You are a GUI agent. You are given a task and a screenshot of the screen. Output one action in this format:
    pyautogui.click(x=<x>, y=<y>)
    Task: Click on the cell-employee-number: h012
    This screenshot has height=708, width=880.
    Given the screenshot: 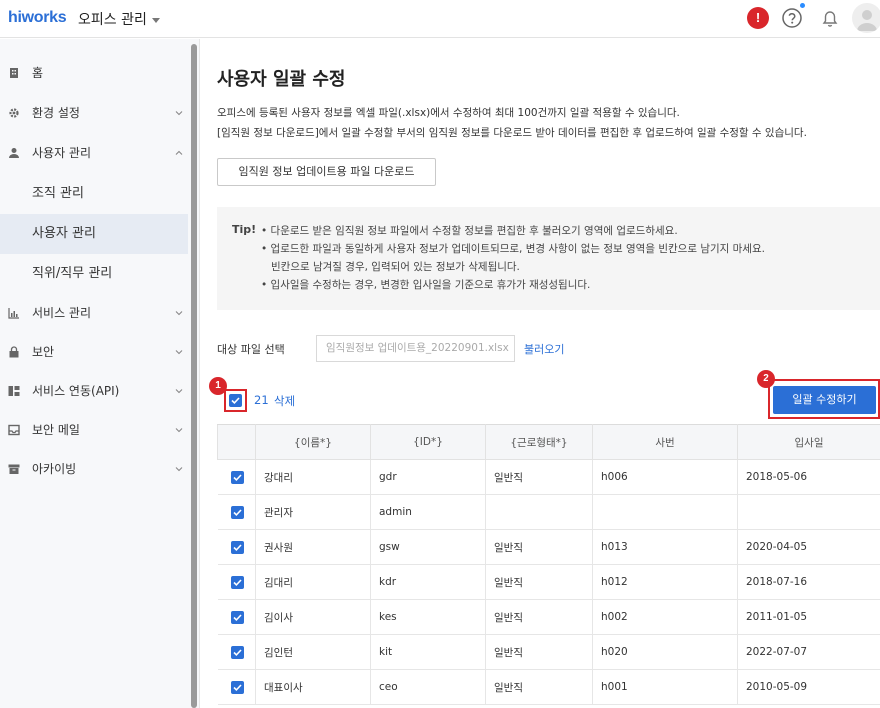 What is the action you would take?
    pyautogui.click(x=665, y=582)
    